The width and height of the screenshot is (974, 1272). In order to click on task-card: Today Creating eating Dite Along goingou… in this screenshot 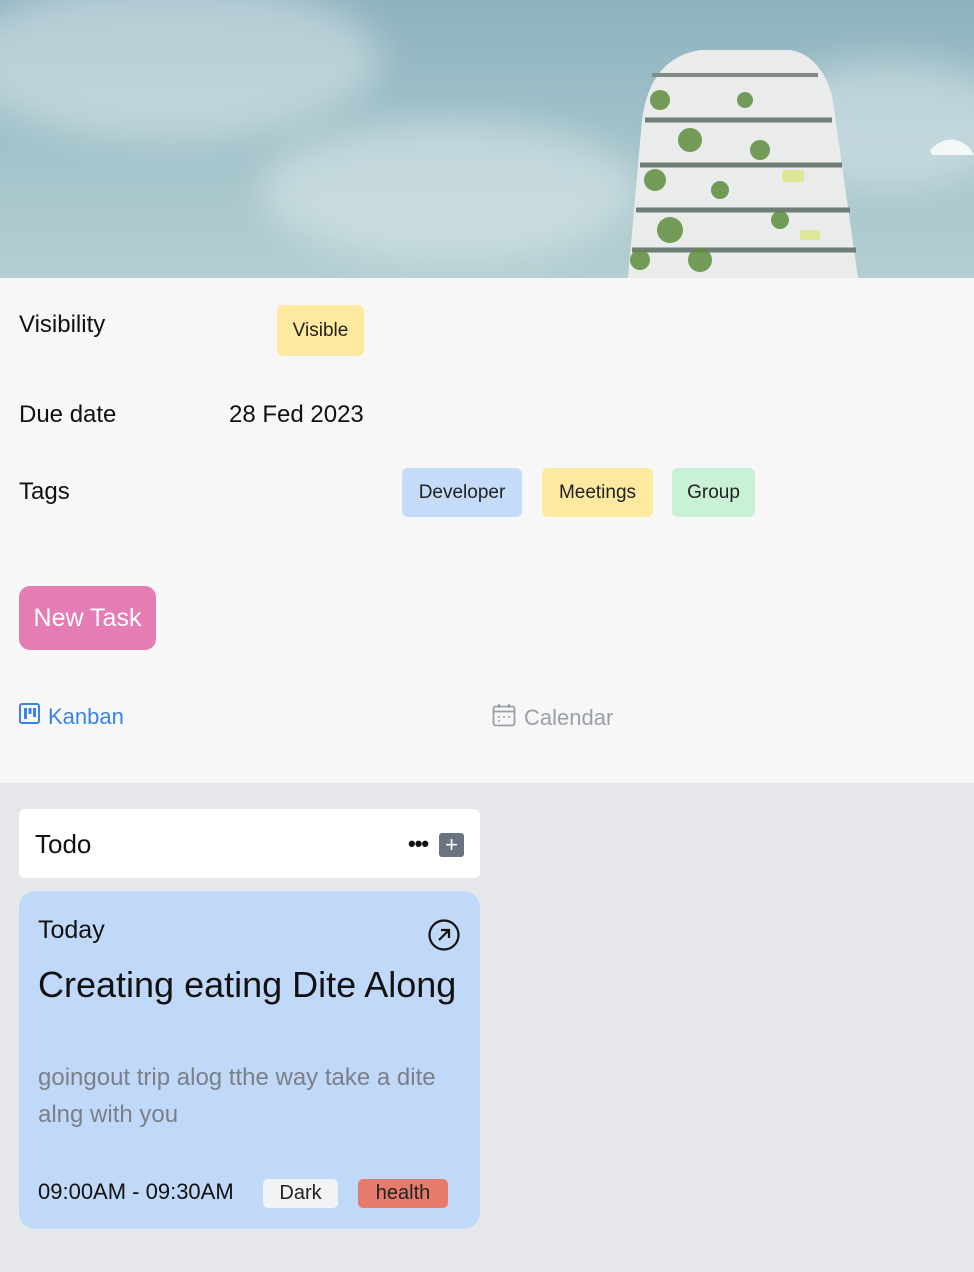, I will do `click(249, 1060)`.